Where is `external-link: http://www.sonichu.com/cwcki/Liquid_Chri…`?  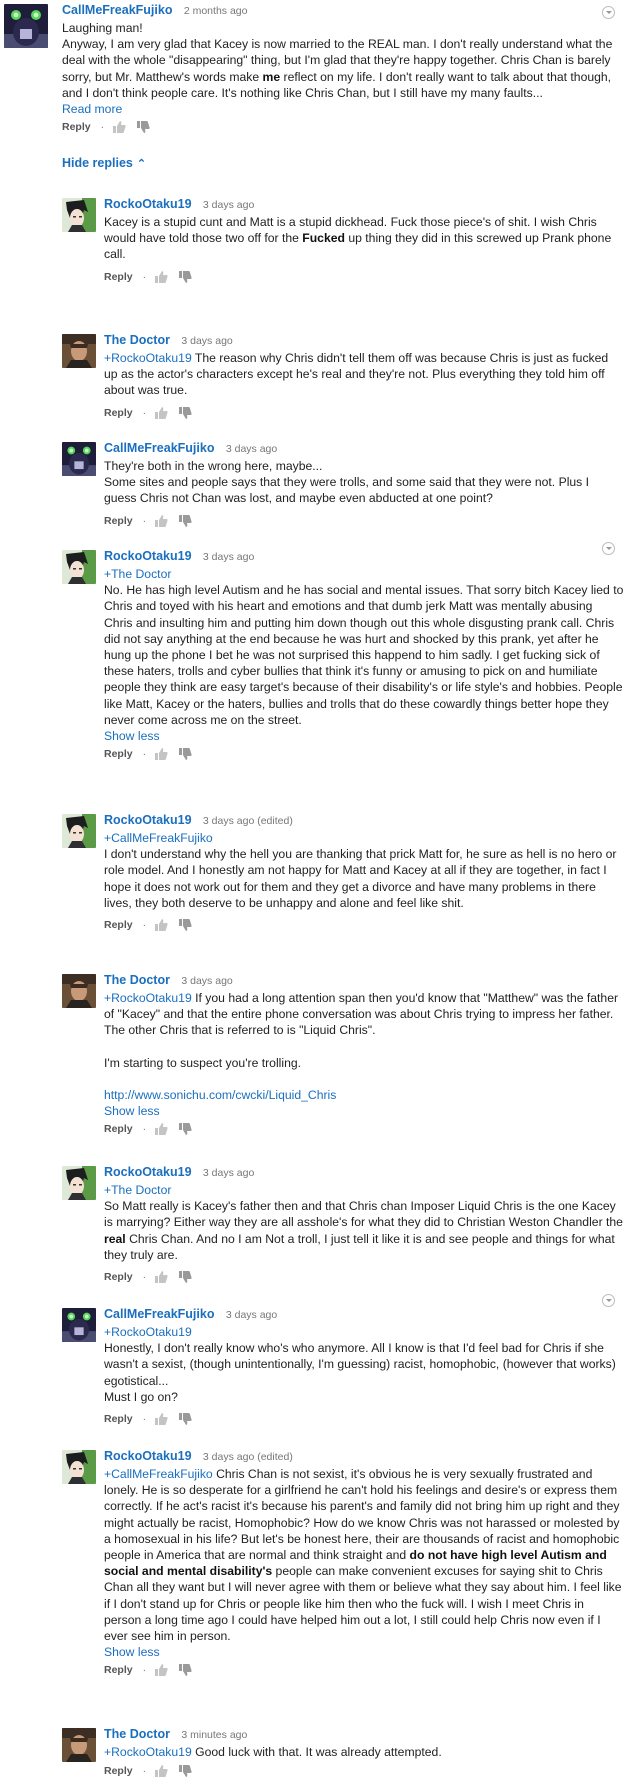
external-link: http://www.sonichu.com/cwcki/Liquid_Chri… is located at coordinates (364, 1095).